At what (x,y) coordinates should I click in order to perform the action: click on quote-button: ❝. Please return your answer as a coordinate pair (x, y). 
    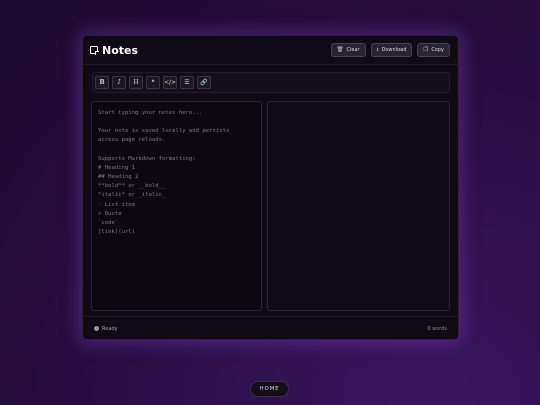
    Looking at the image, I should click on (153, 82).